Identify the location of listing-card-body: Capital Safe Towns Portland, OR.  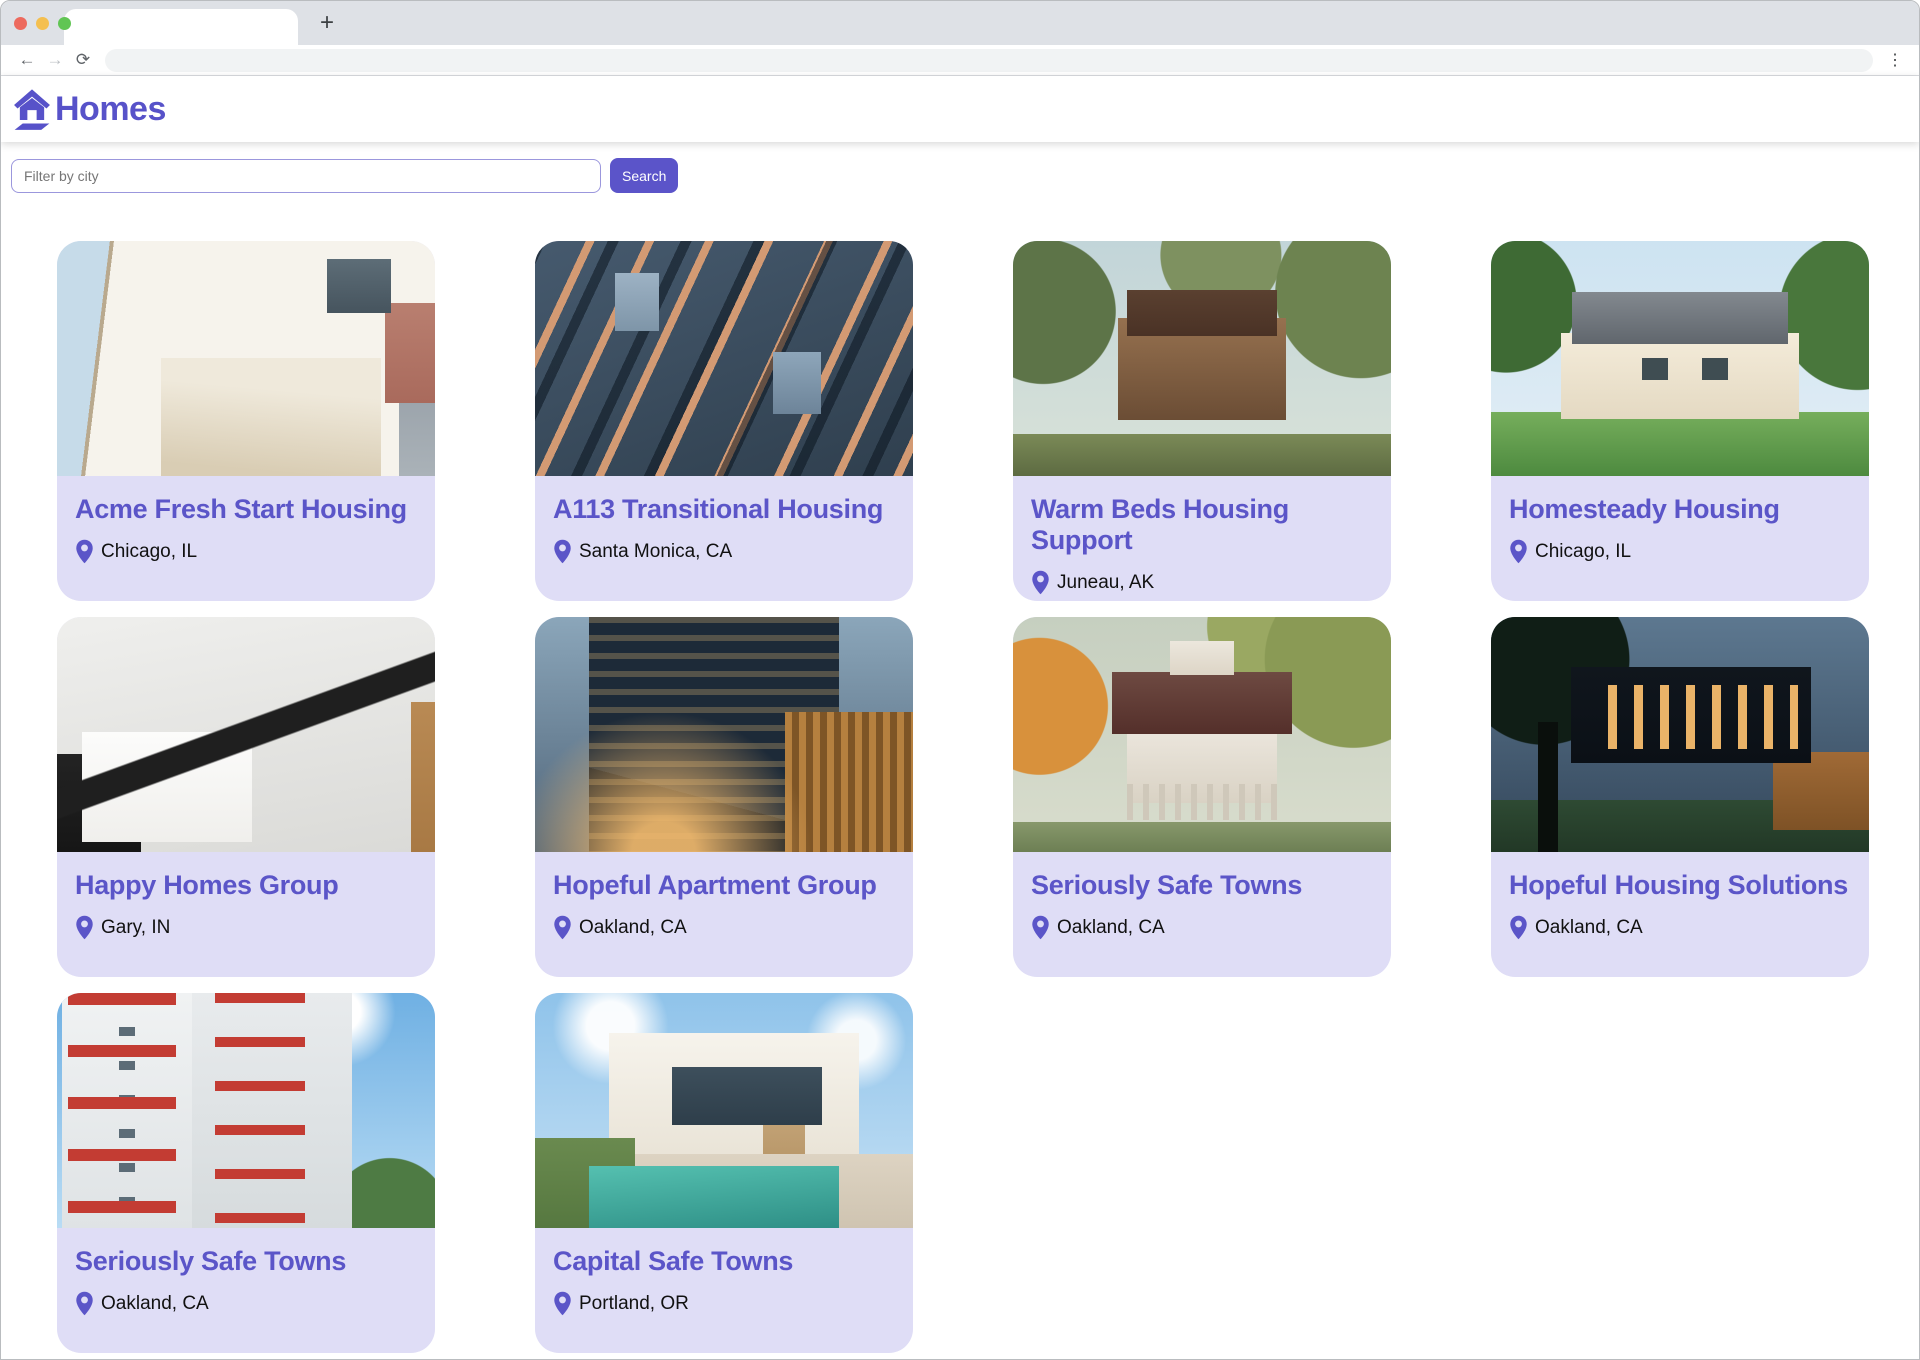
(724, 1272).